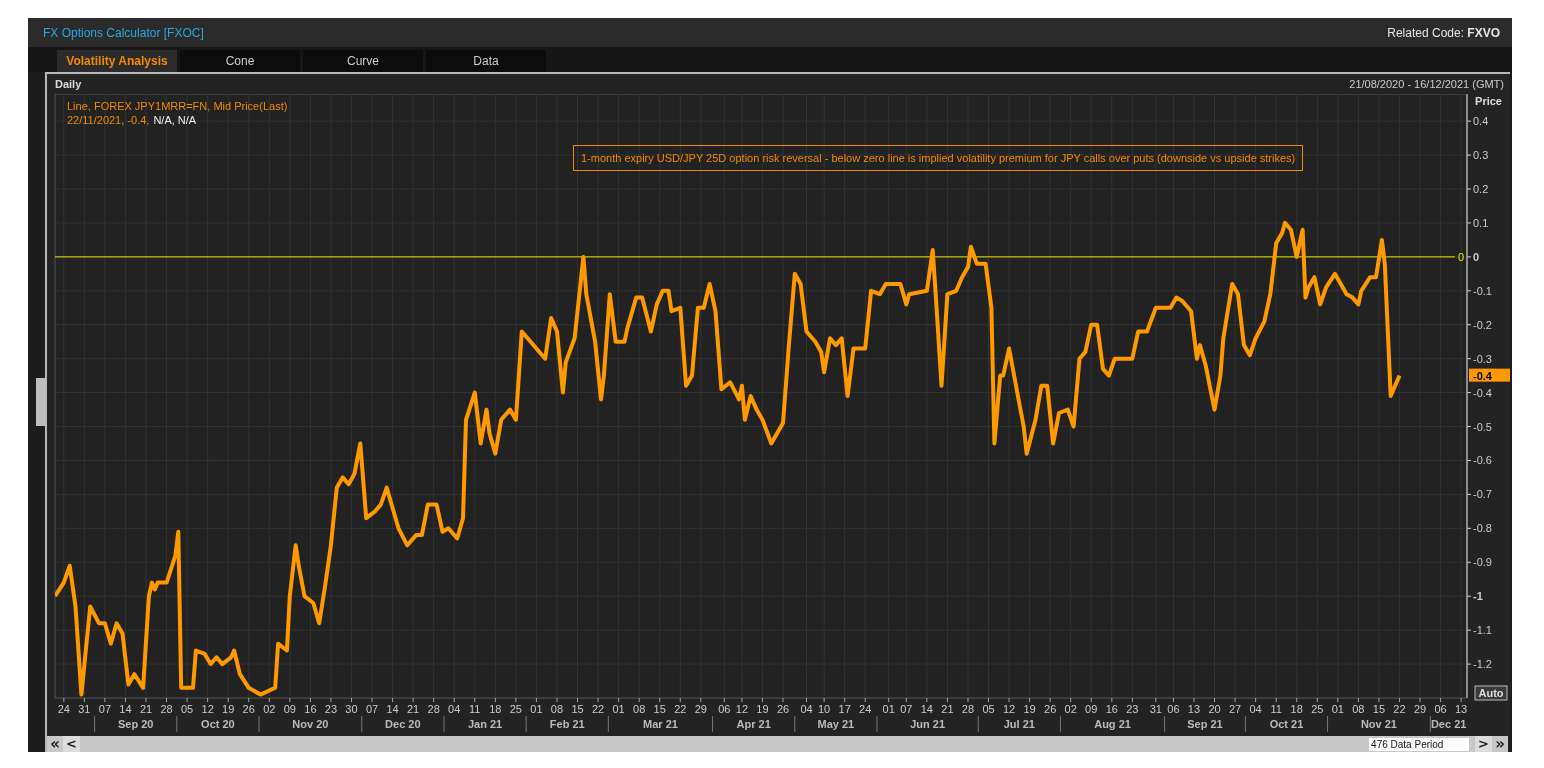 The image size is (1544, 768). I want to click on y-axis-label: -0.1, so click(1482, 290).